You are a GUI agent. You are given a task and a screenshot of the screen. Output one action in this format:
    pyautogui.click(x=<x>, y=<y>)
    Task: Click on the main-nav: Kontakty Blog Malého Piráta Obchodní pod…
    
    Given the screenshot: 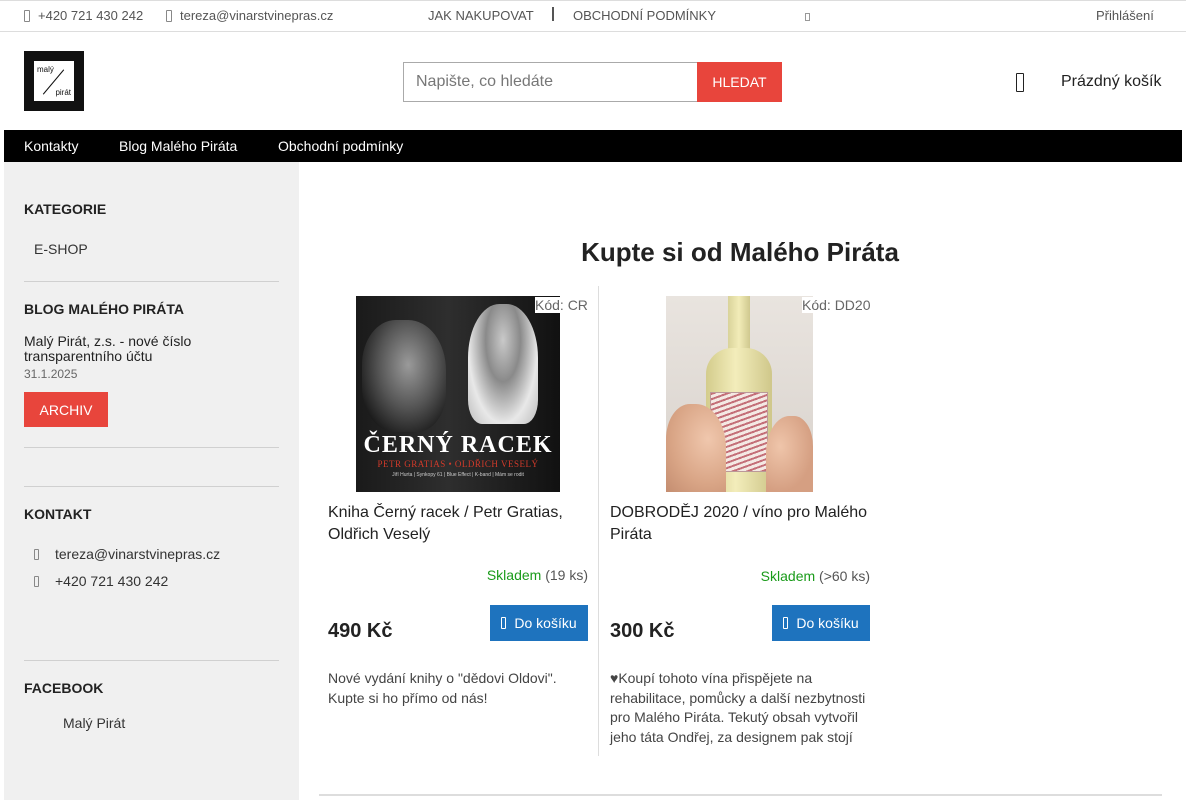 What is the action you would take?
    pyautogui.click(x=593, y=146)
    